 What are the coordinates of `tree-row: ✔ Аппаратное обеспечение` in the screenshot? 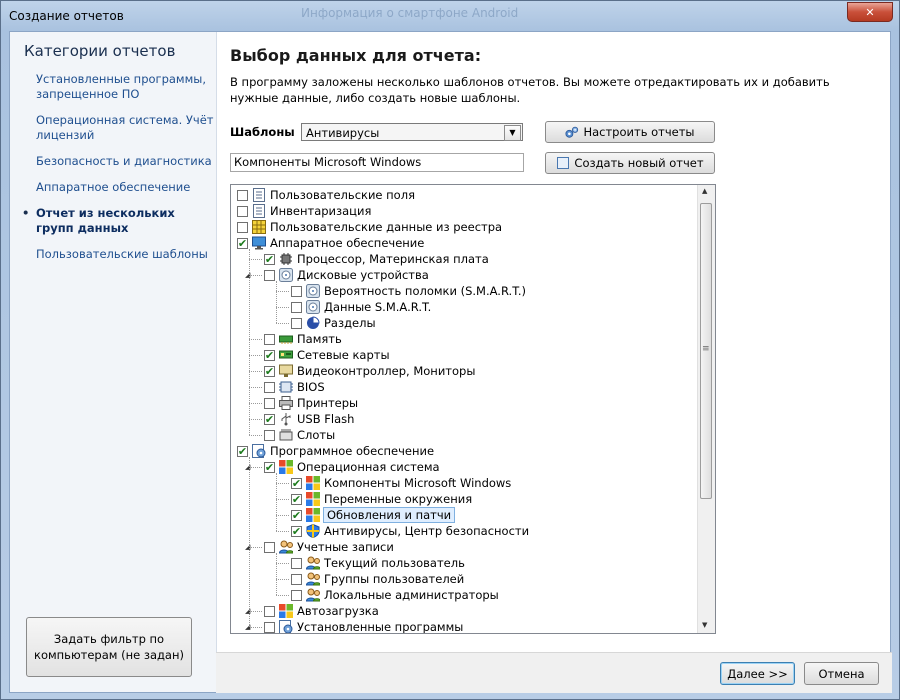 It's located at (330, 243).